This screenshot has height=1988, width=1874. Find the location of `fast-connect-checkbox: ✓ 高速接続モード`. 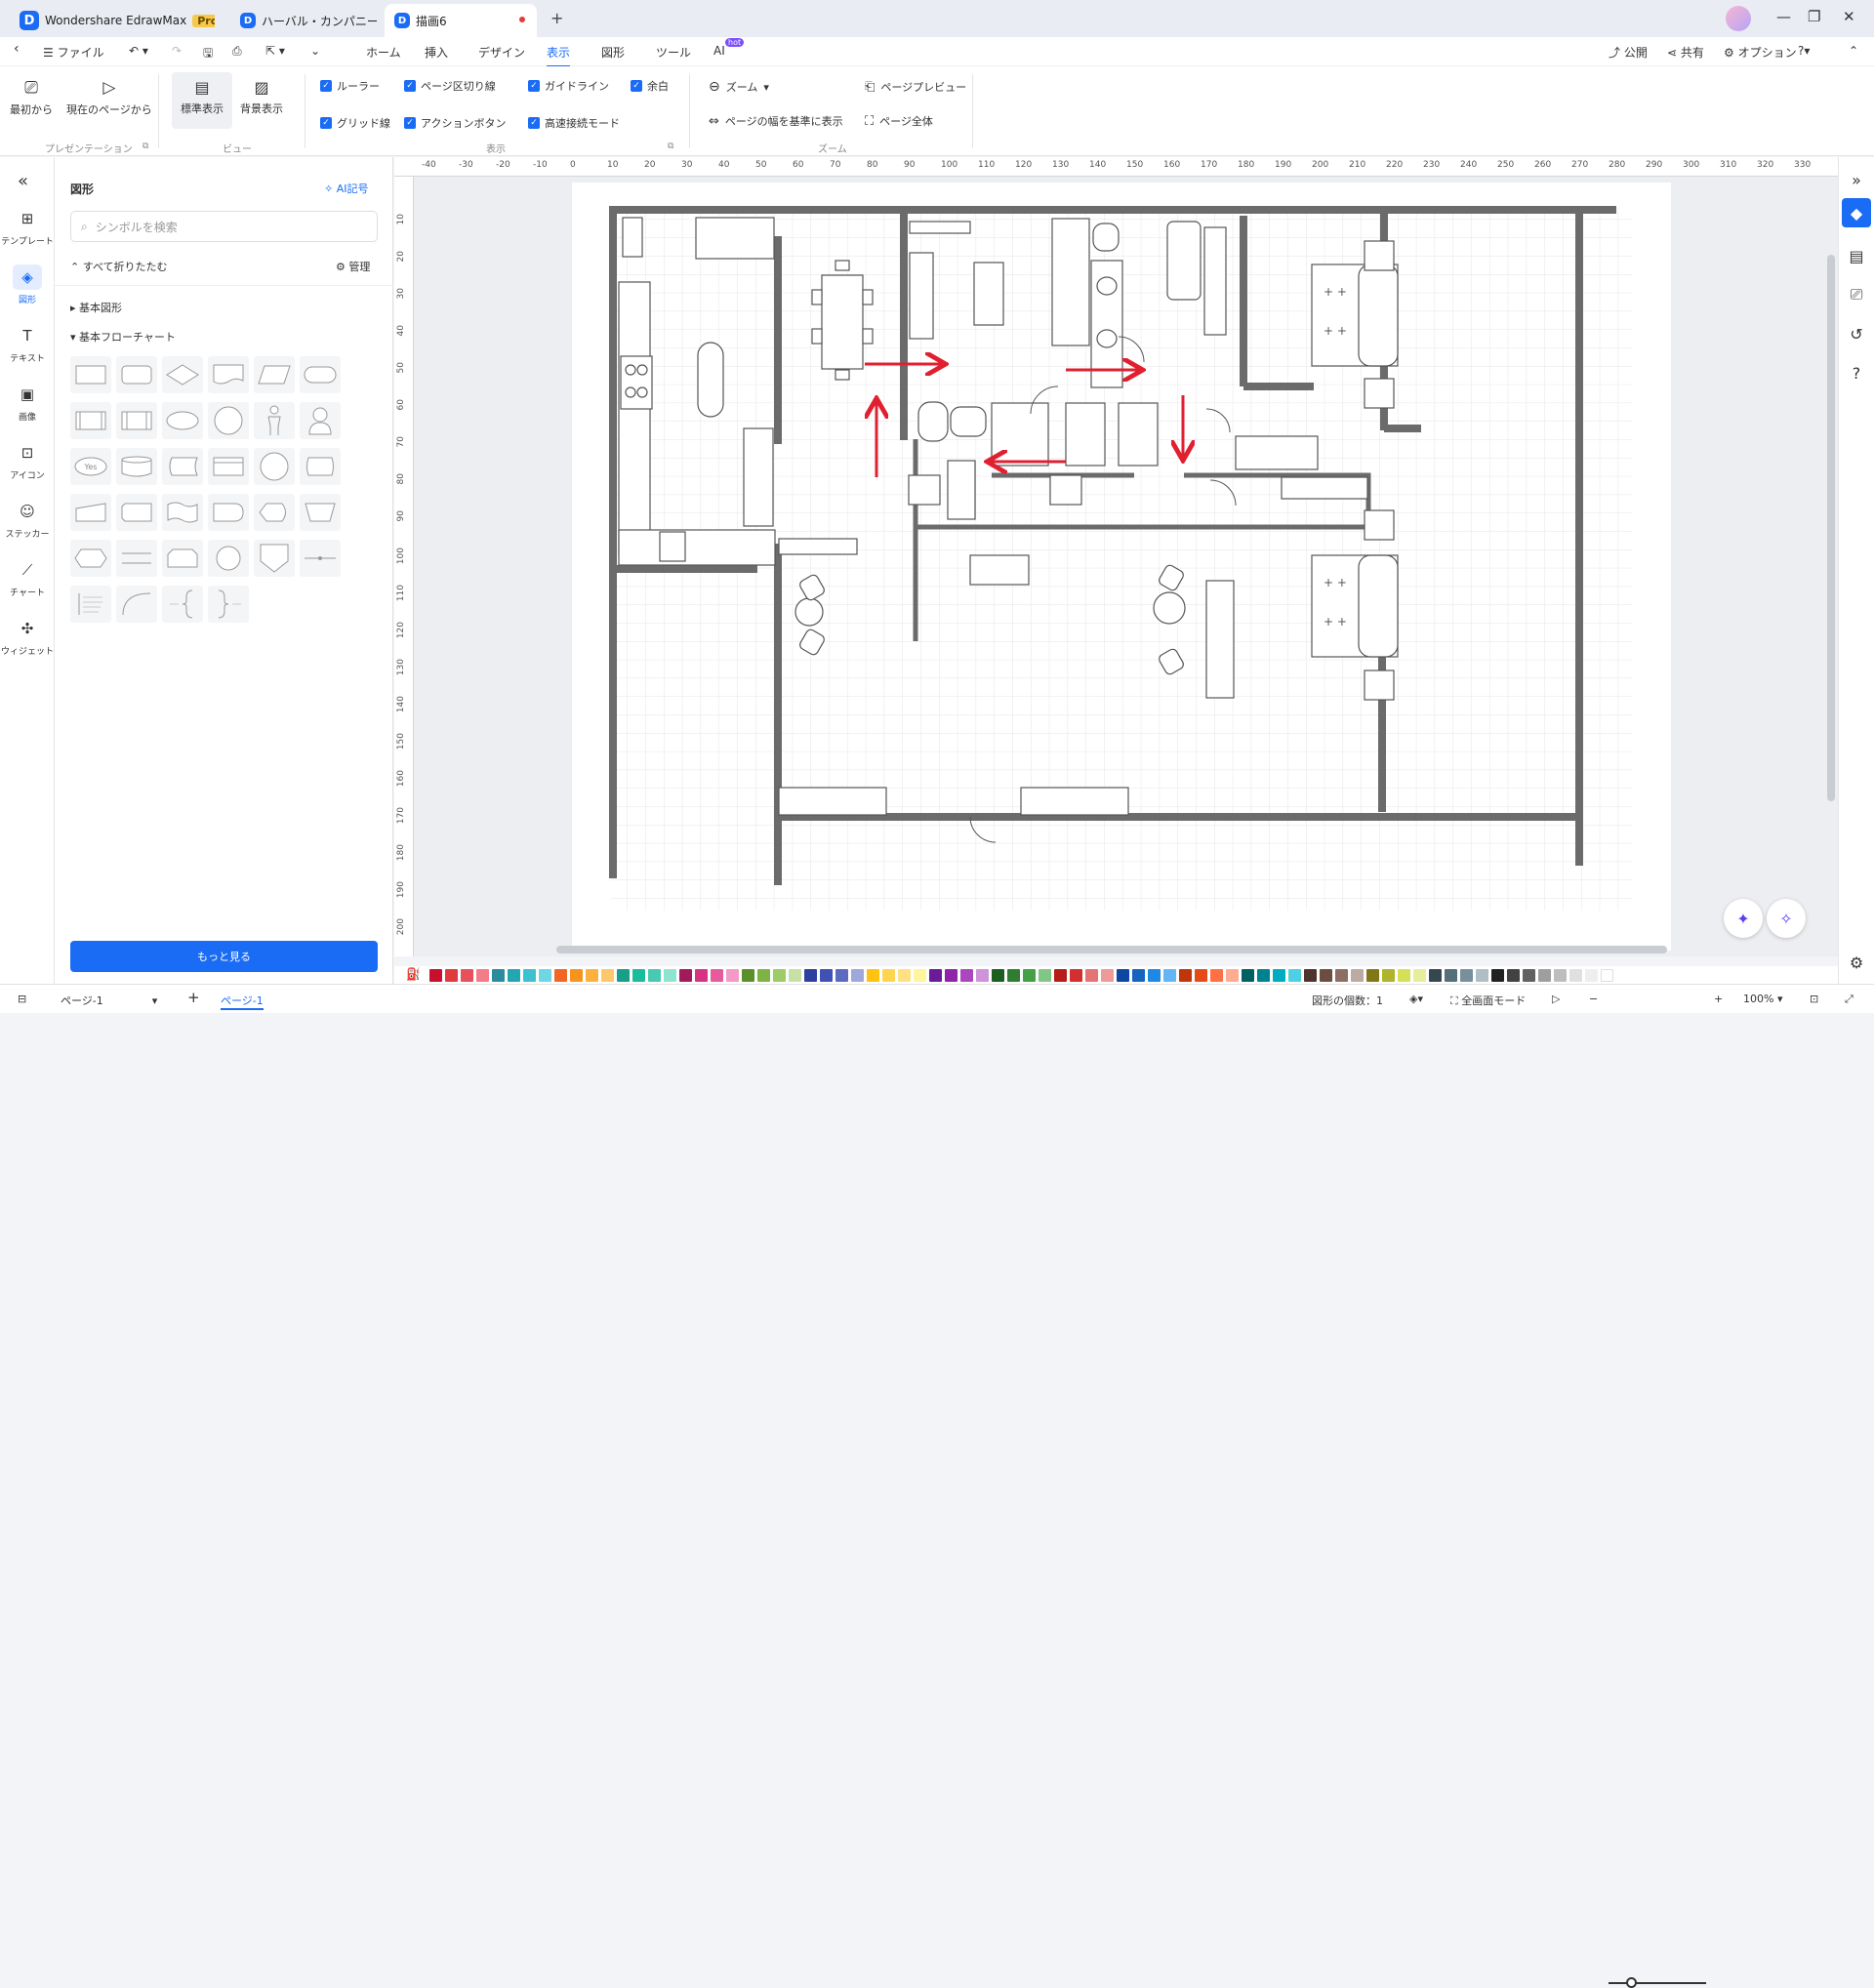

fast-connect-checkbox: ✓ 高速接続モード is located at coordinates (574, 123).